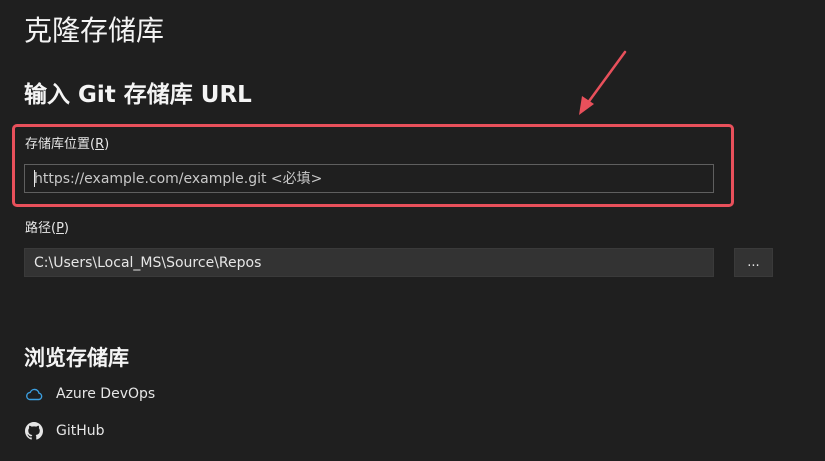 The image size is (825, 461). Describe the element at coordinates (369, 178) in the screenshot. I see `repo-location-input` at that location.